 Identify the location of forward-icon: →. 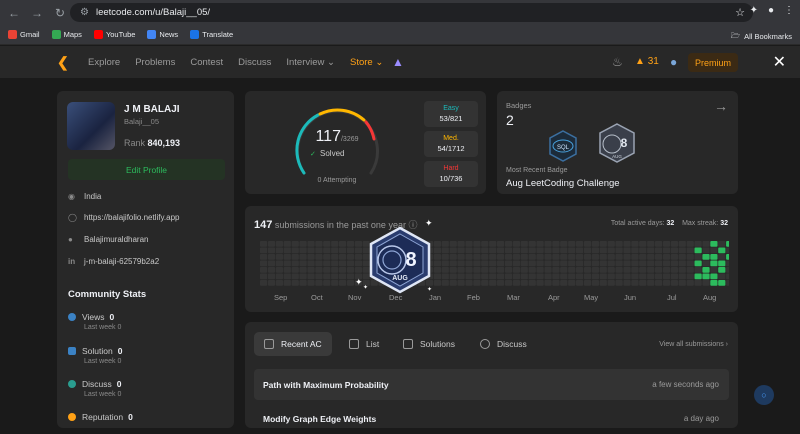
(37, 13).